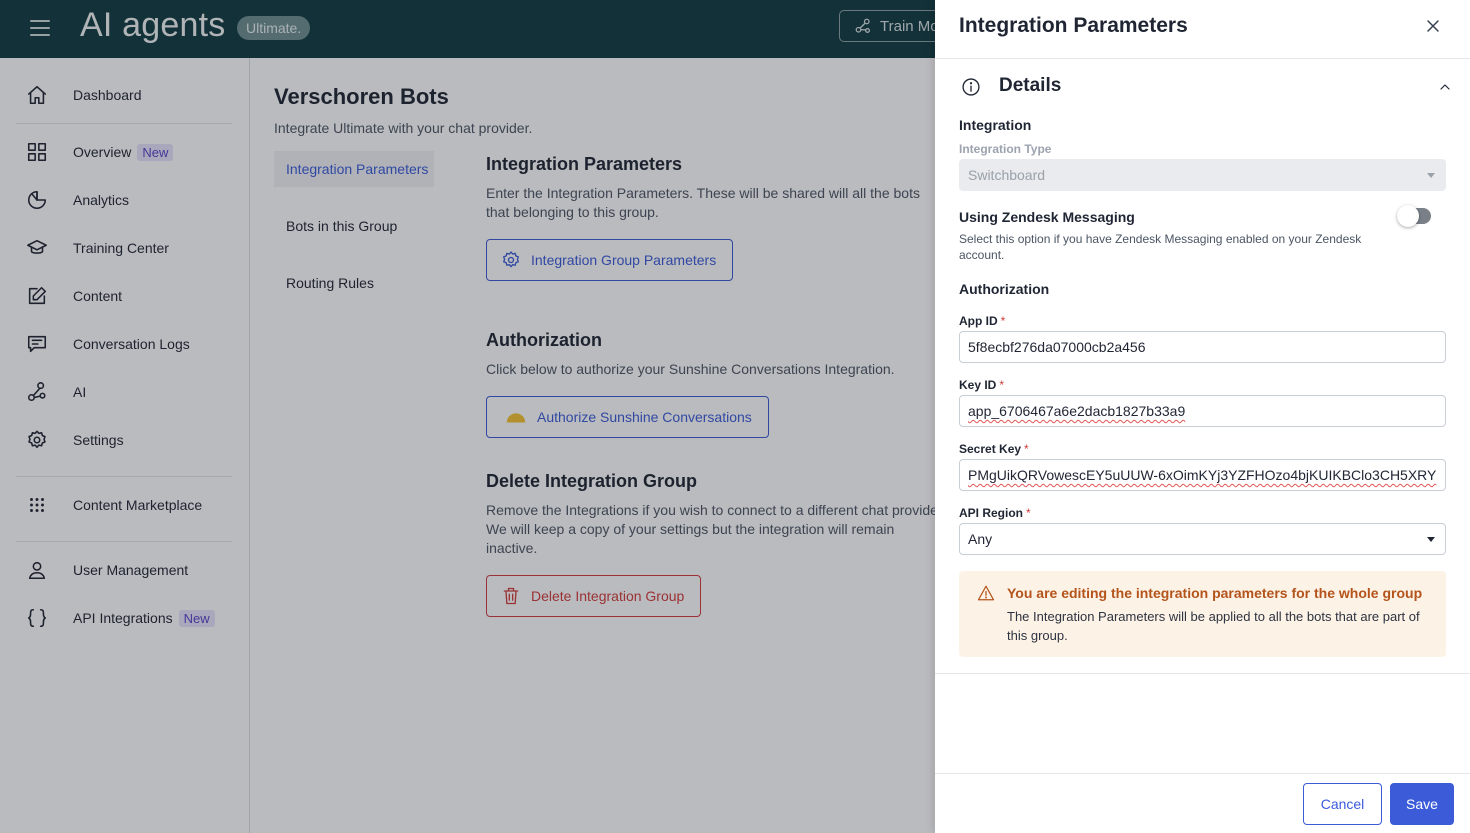  What do you see at coordinates (138, 505) in the screenshot?
I see `sidebar-item-label: Content Marketplace` at bounding box center [138, 505].